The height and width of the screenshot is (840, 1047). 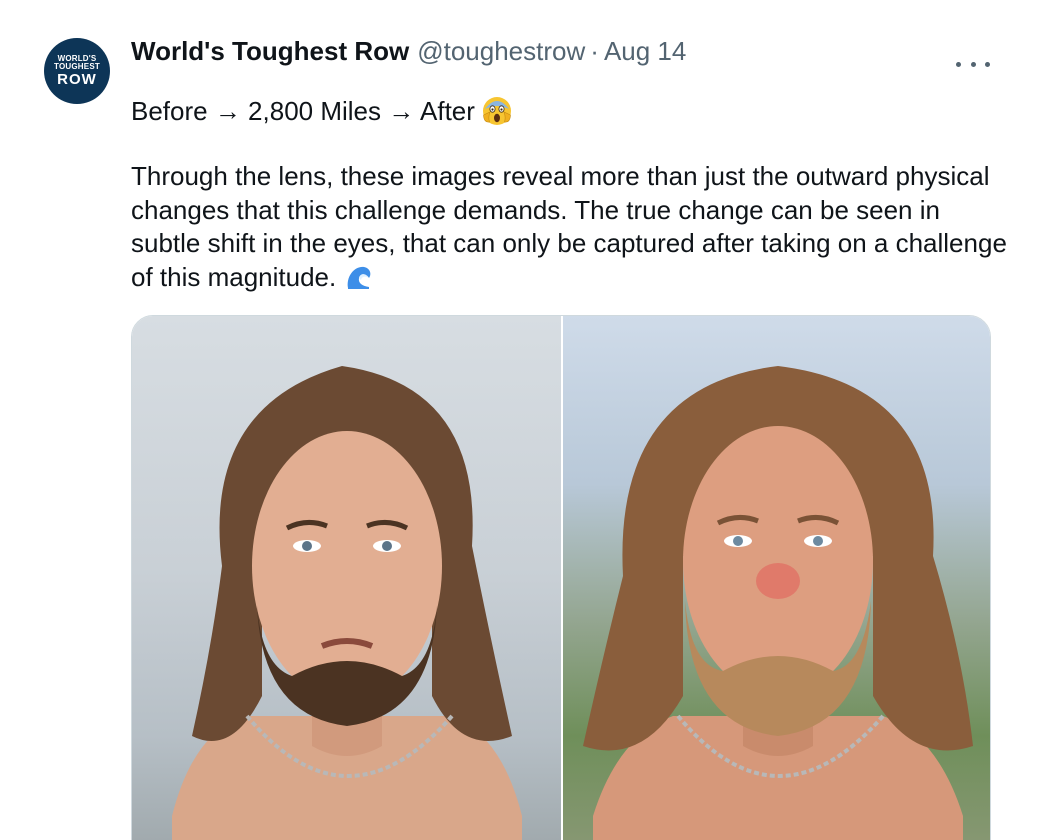 What do you see at coordinates (497, 111) in the screenshot?
I see `scream-face-emoji-icon` at bounding box center [497, 111].